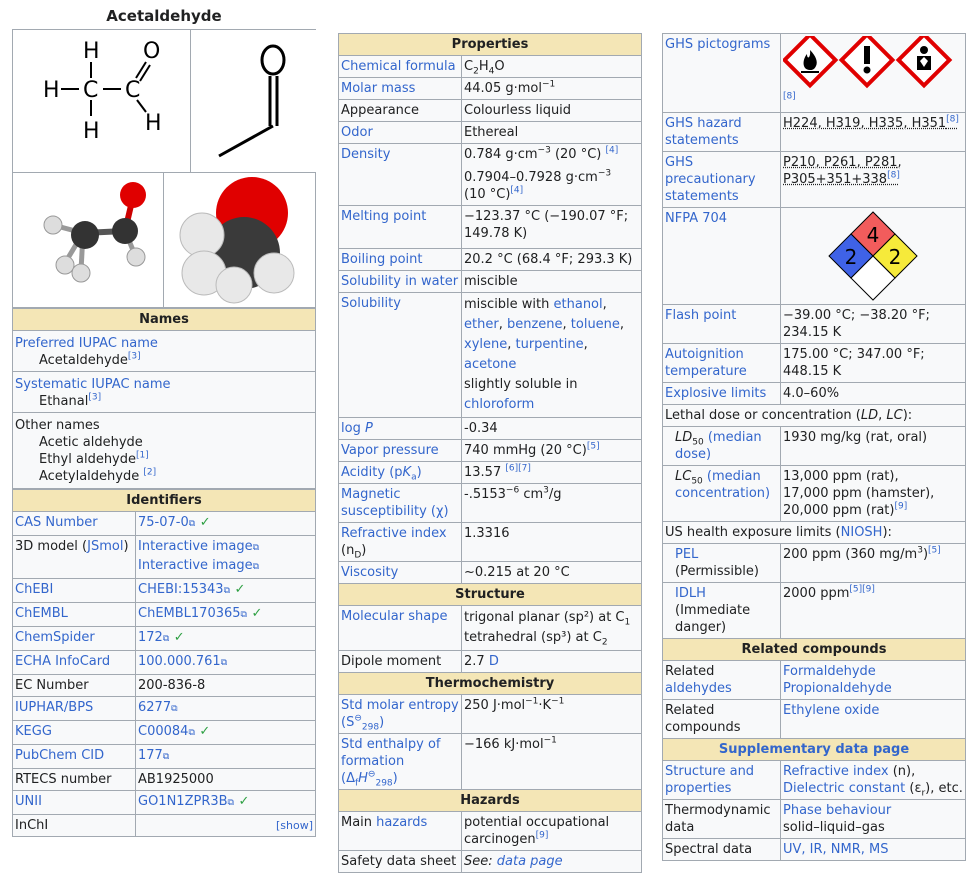 The image size is (975, 873). What do you see at coordinates (550, 344) in the screenshot?
I see `solvent-link: turpentine` at bounding box center [550, 344].